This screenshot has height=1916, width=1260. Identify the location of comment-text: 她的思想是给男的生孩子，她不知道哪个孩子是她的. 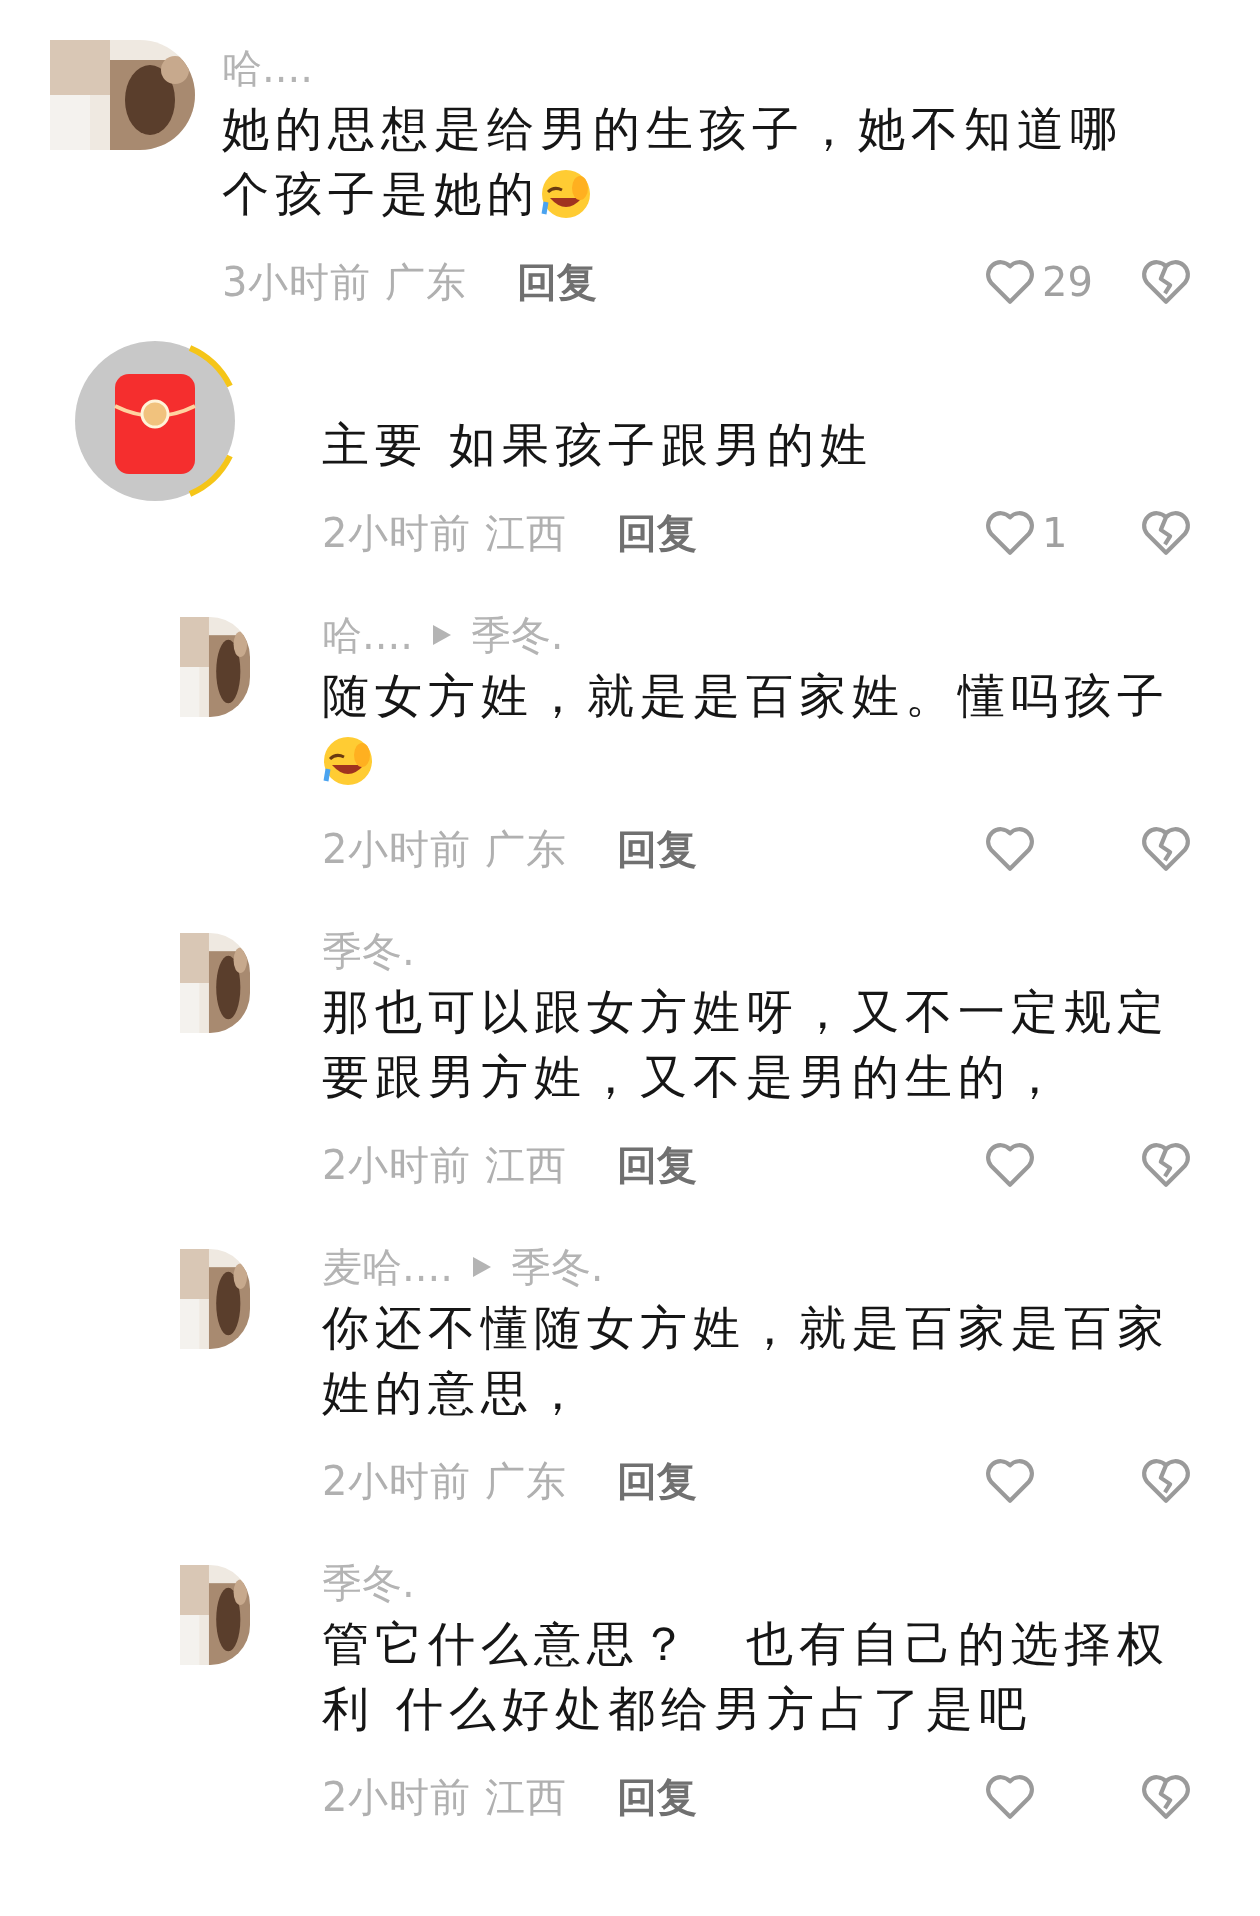
(673, 161).